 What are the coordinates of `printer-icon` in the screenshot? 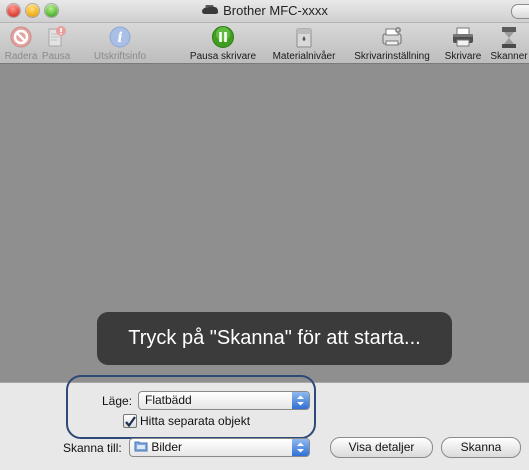 It's located at (463, 37).